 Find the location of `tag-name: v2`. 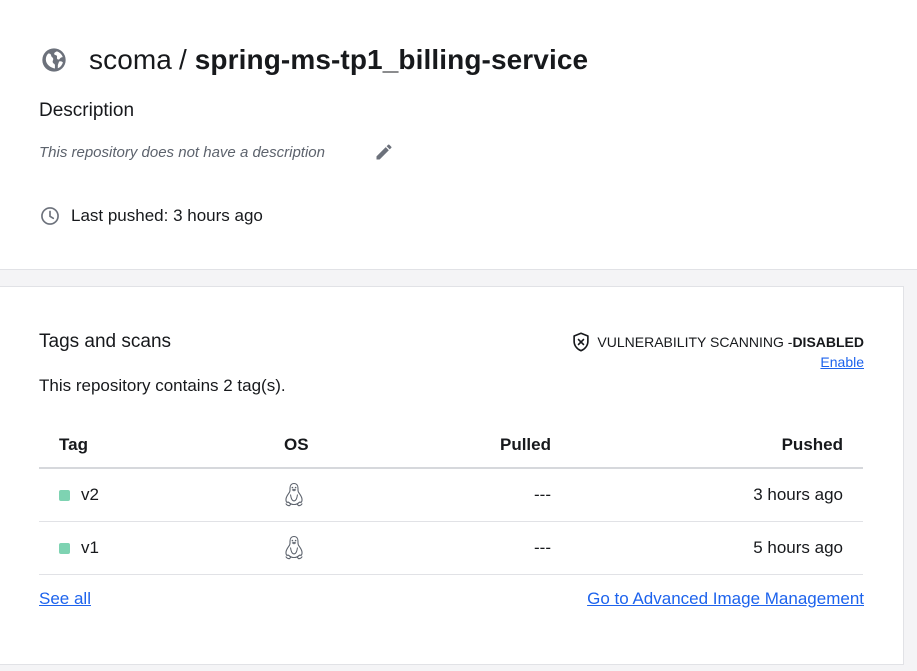

tag-name: v2 is located at coordinates (90, 495).